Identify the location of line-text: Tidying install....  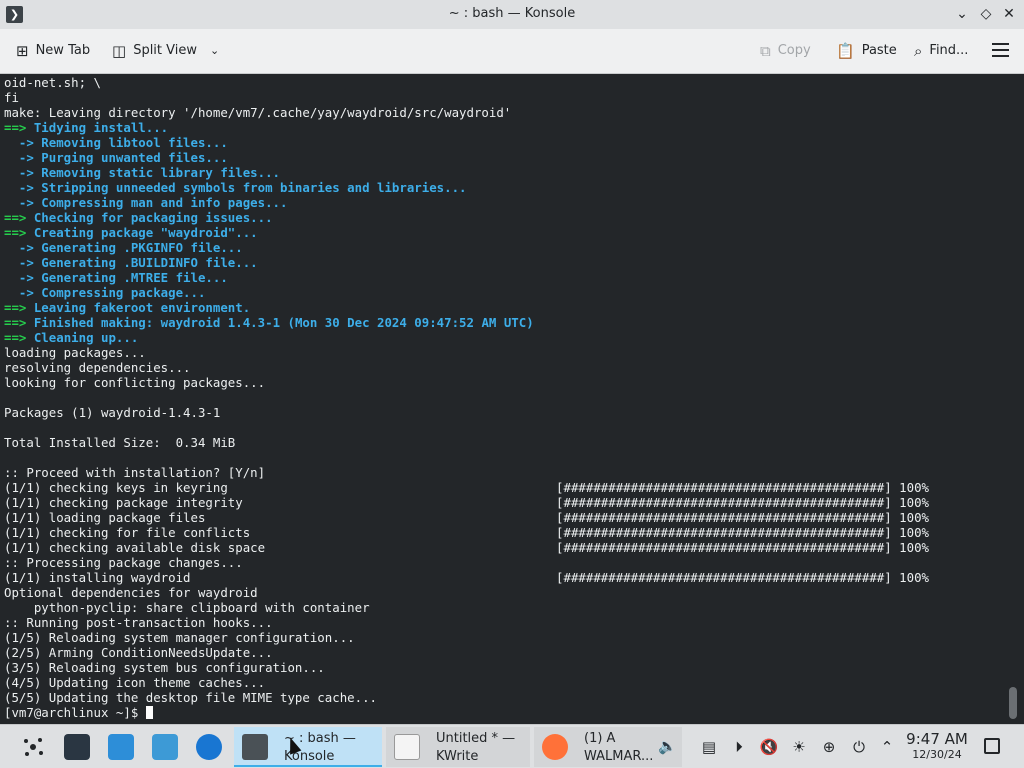
(97, 127).